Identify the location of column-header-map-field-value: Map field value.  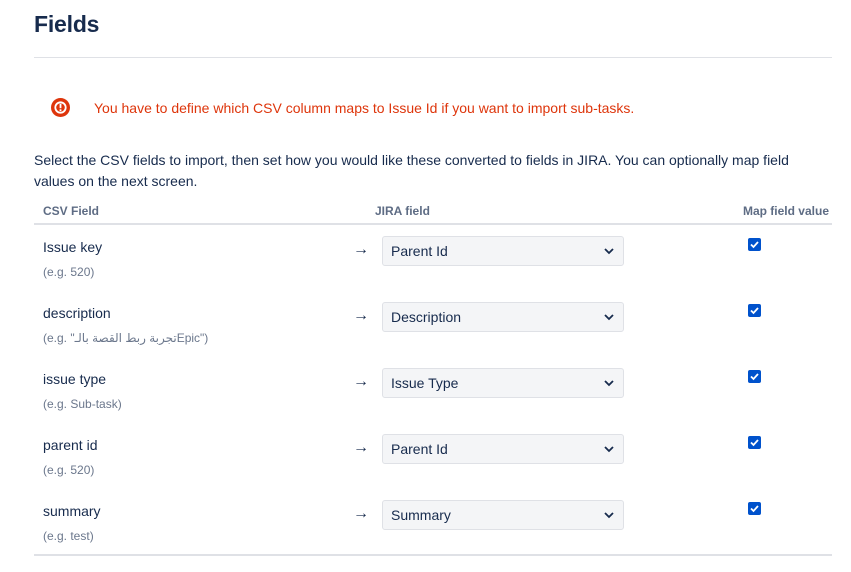
(785, 211).